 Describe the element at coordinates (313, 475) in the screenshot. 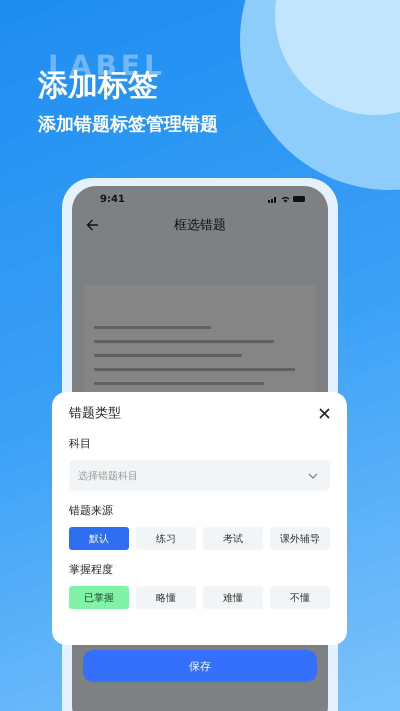

I see `chevron-down-icon` at that location.